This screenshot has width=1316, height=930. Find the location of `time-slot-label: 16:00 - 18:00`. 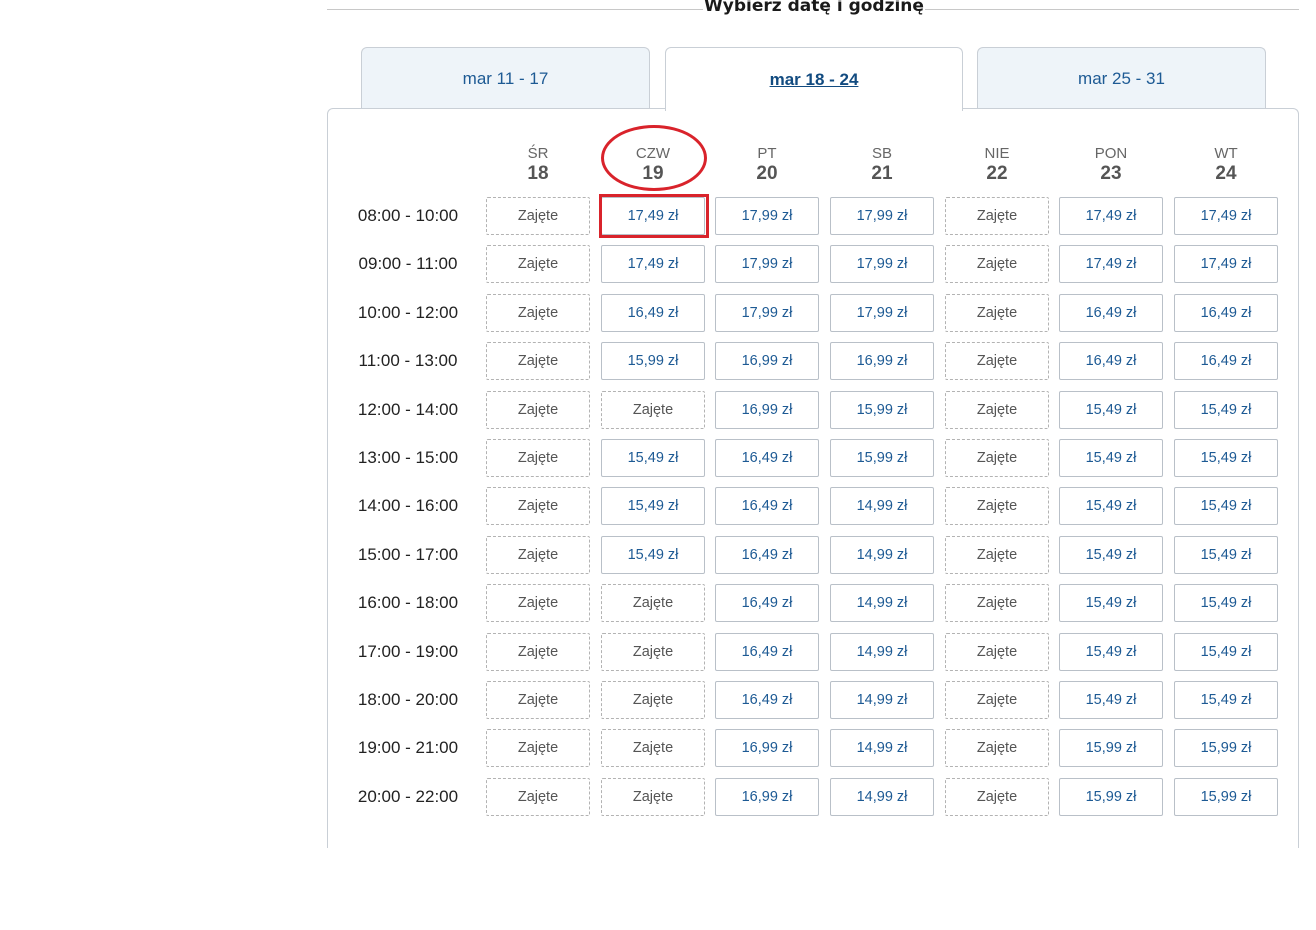

time-slot-label: 16:00 - 18:00 is located at coordinates (408, 603).